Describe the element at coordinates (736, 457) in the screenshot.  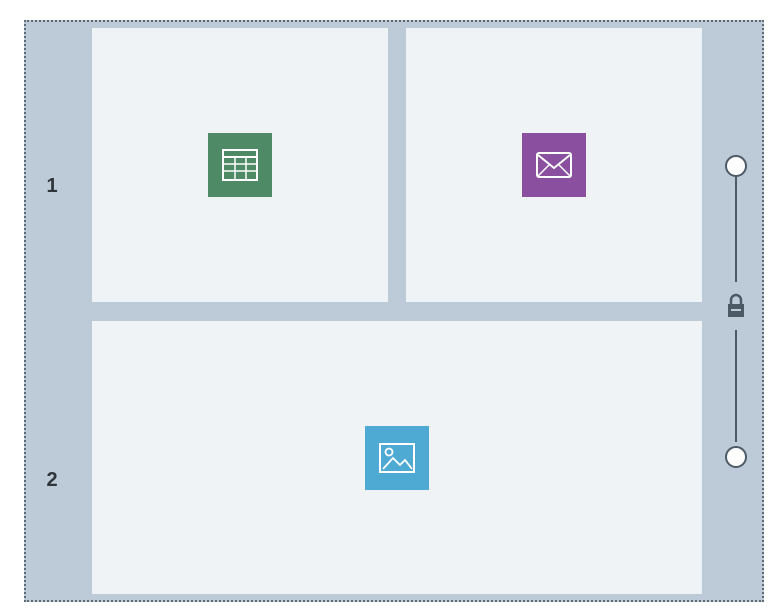
I see `slider-handle-bottom` at that location.